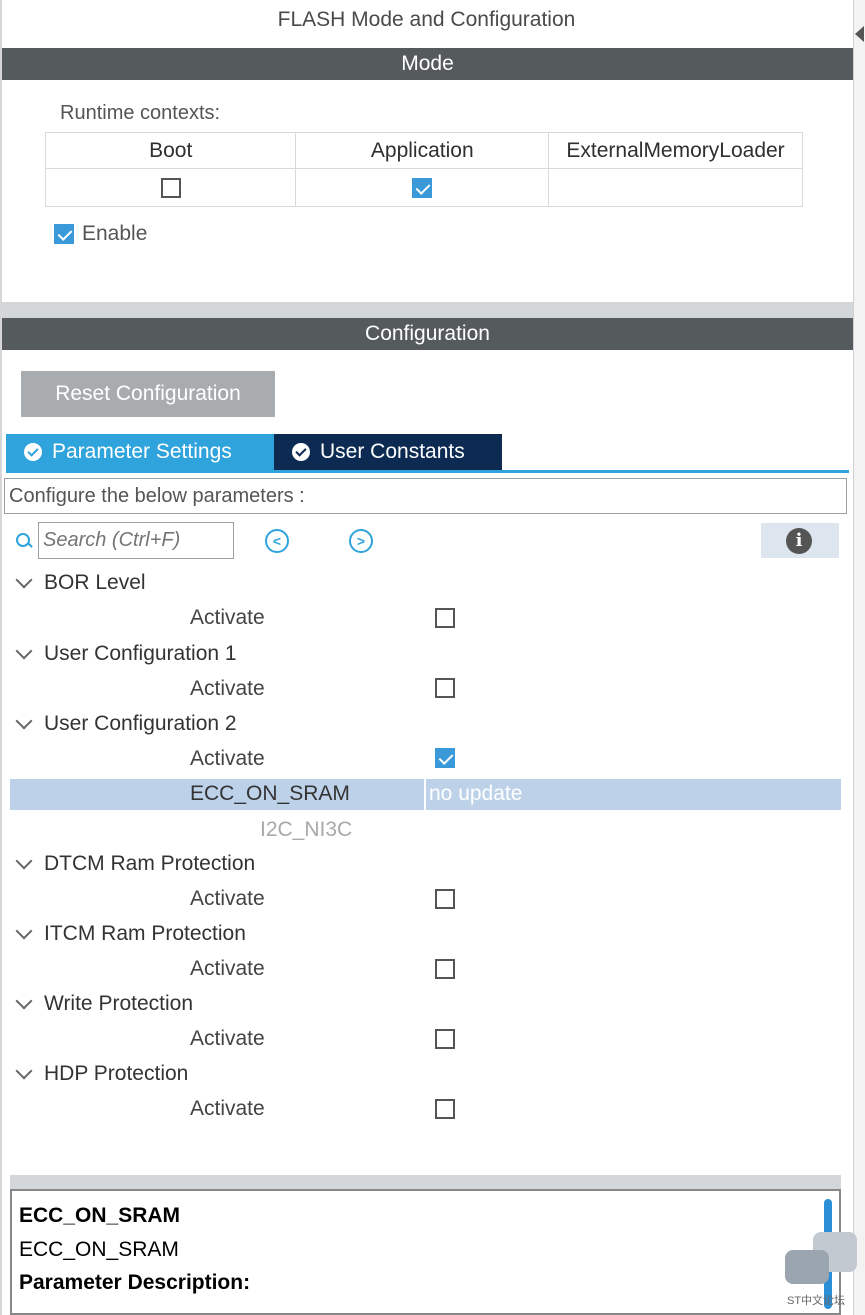 This screenshot has height=1315, width=865. Describe the element at coordinates (150, 863) in the screenshot. I see `group-label: DTCM Ram Protection` at that location.